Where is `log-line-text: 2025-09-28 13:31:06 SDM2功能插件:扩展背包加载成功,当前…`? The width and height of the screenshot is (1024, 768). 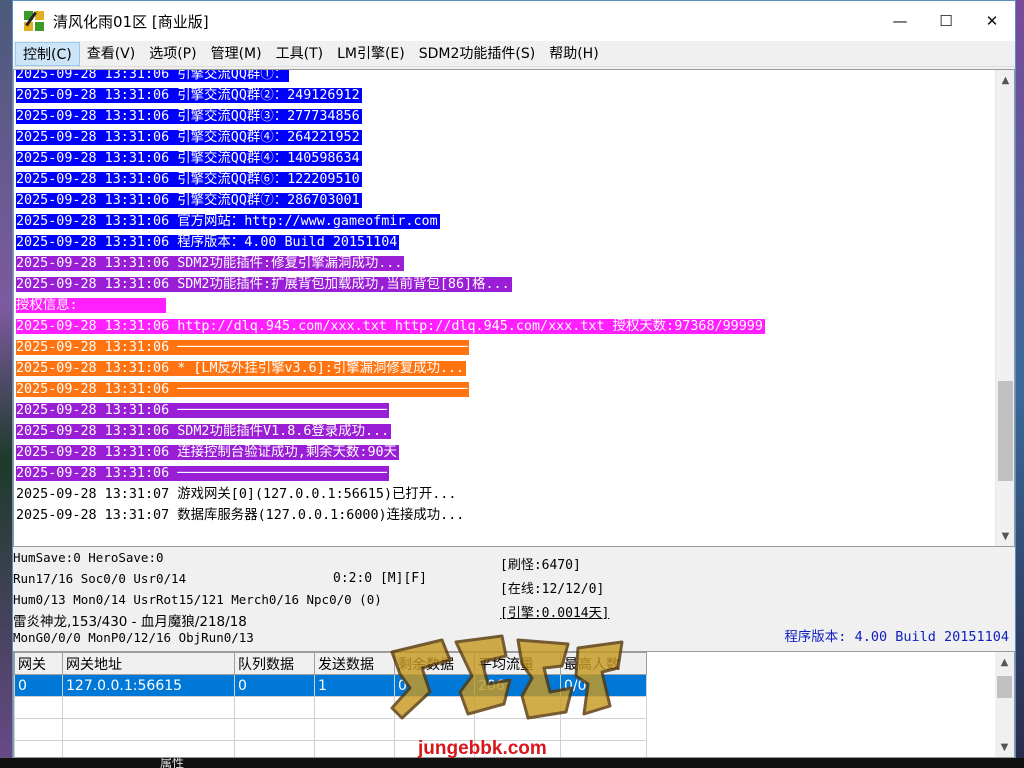 log-line-text: 2025-09-28 13:31:06 SDM2功能插件:扩展背包加载成功,当前… is located at coordinates (264, 284).